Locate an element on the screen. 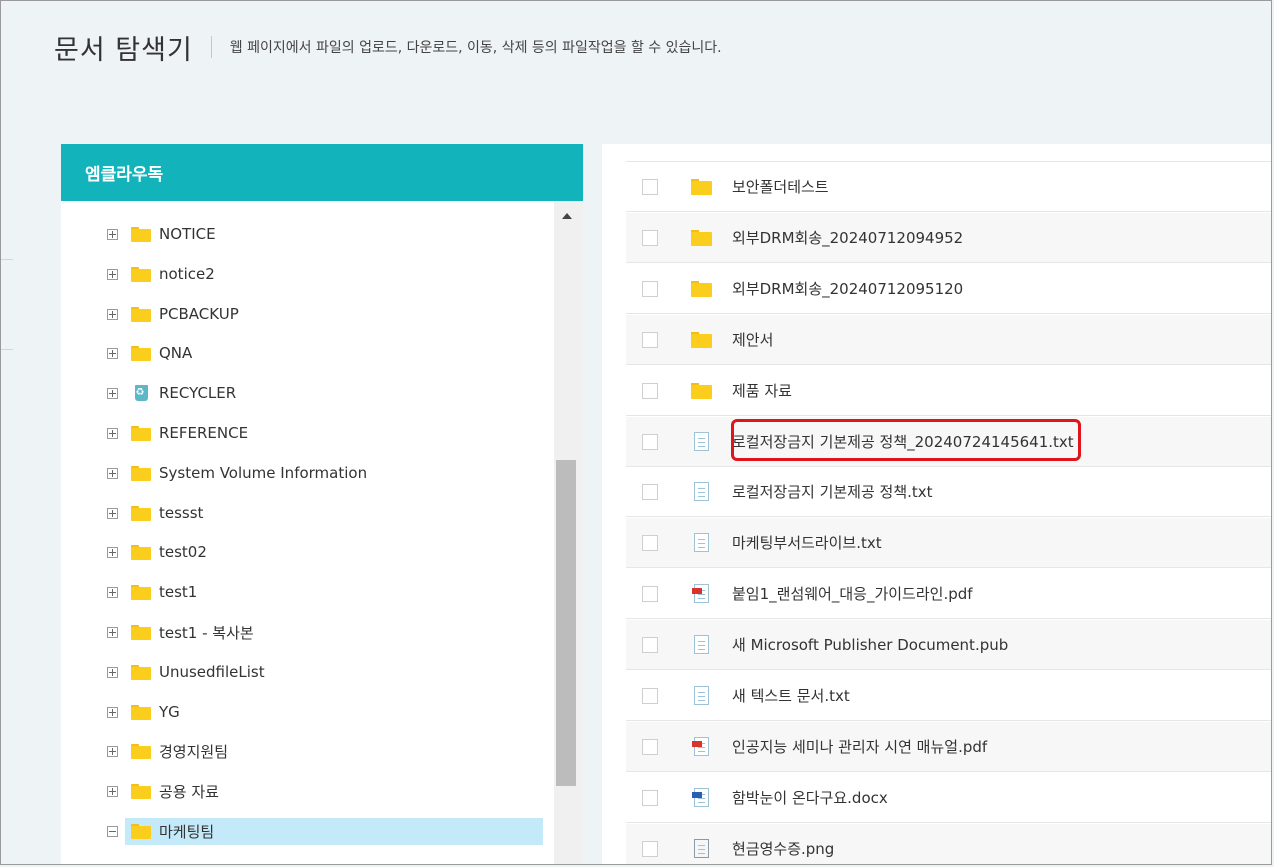  file-row: 새 텍스트 문서.txt is located at coordinates (948, 696).